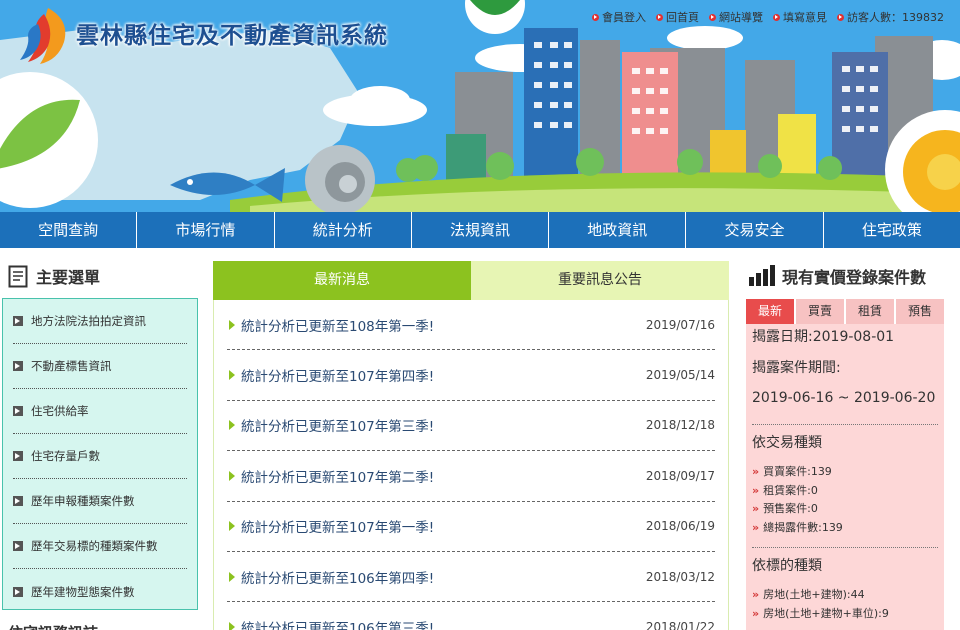 Image resolution: width=960 pixels, height=630 pixels. What do you see at coordinates (680, 576) in the screenshot?
I see `news-date: 2018/03/12` at bounding box center [680, 576].